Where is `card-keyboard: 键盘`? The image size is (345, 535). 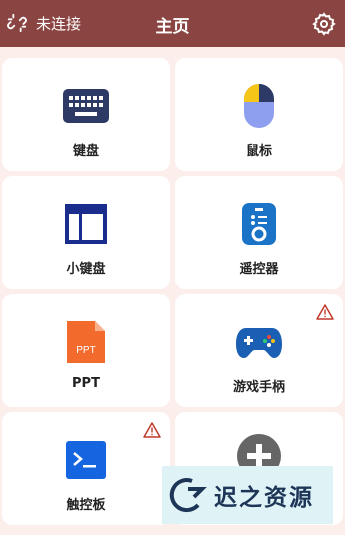
card-keyboard: 键盘 is located at coordinates (86, 114).